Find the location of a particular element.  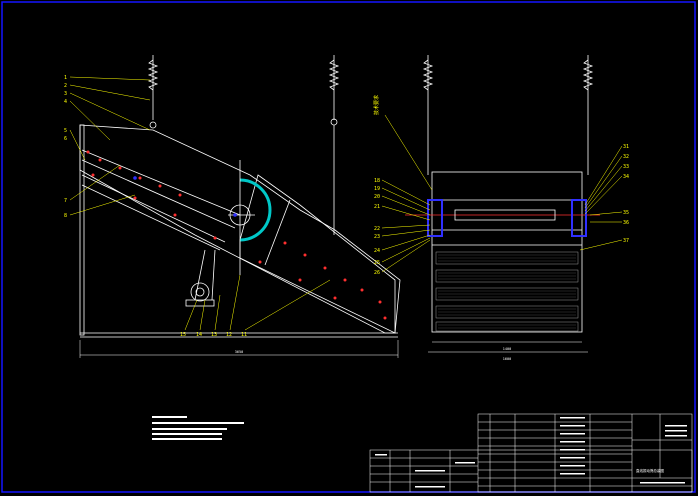

title-block-filler-text is located at coordinates (531, 452).